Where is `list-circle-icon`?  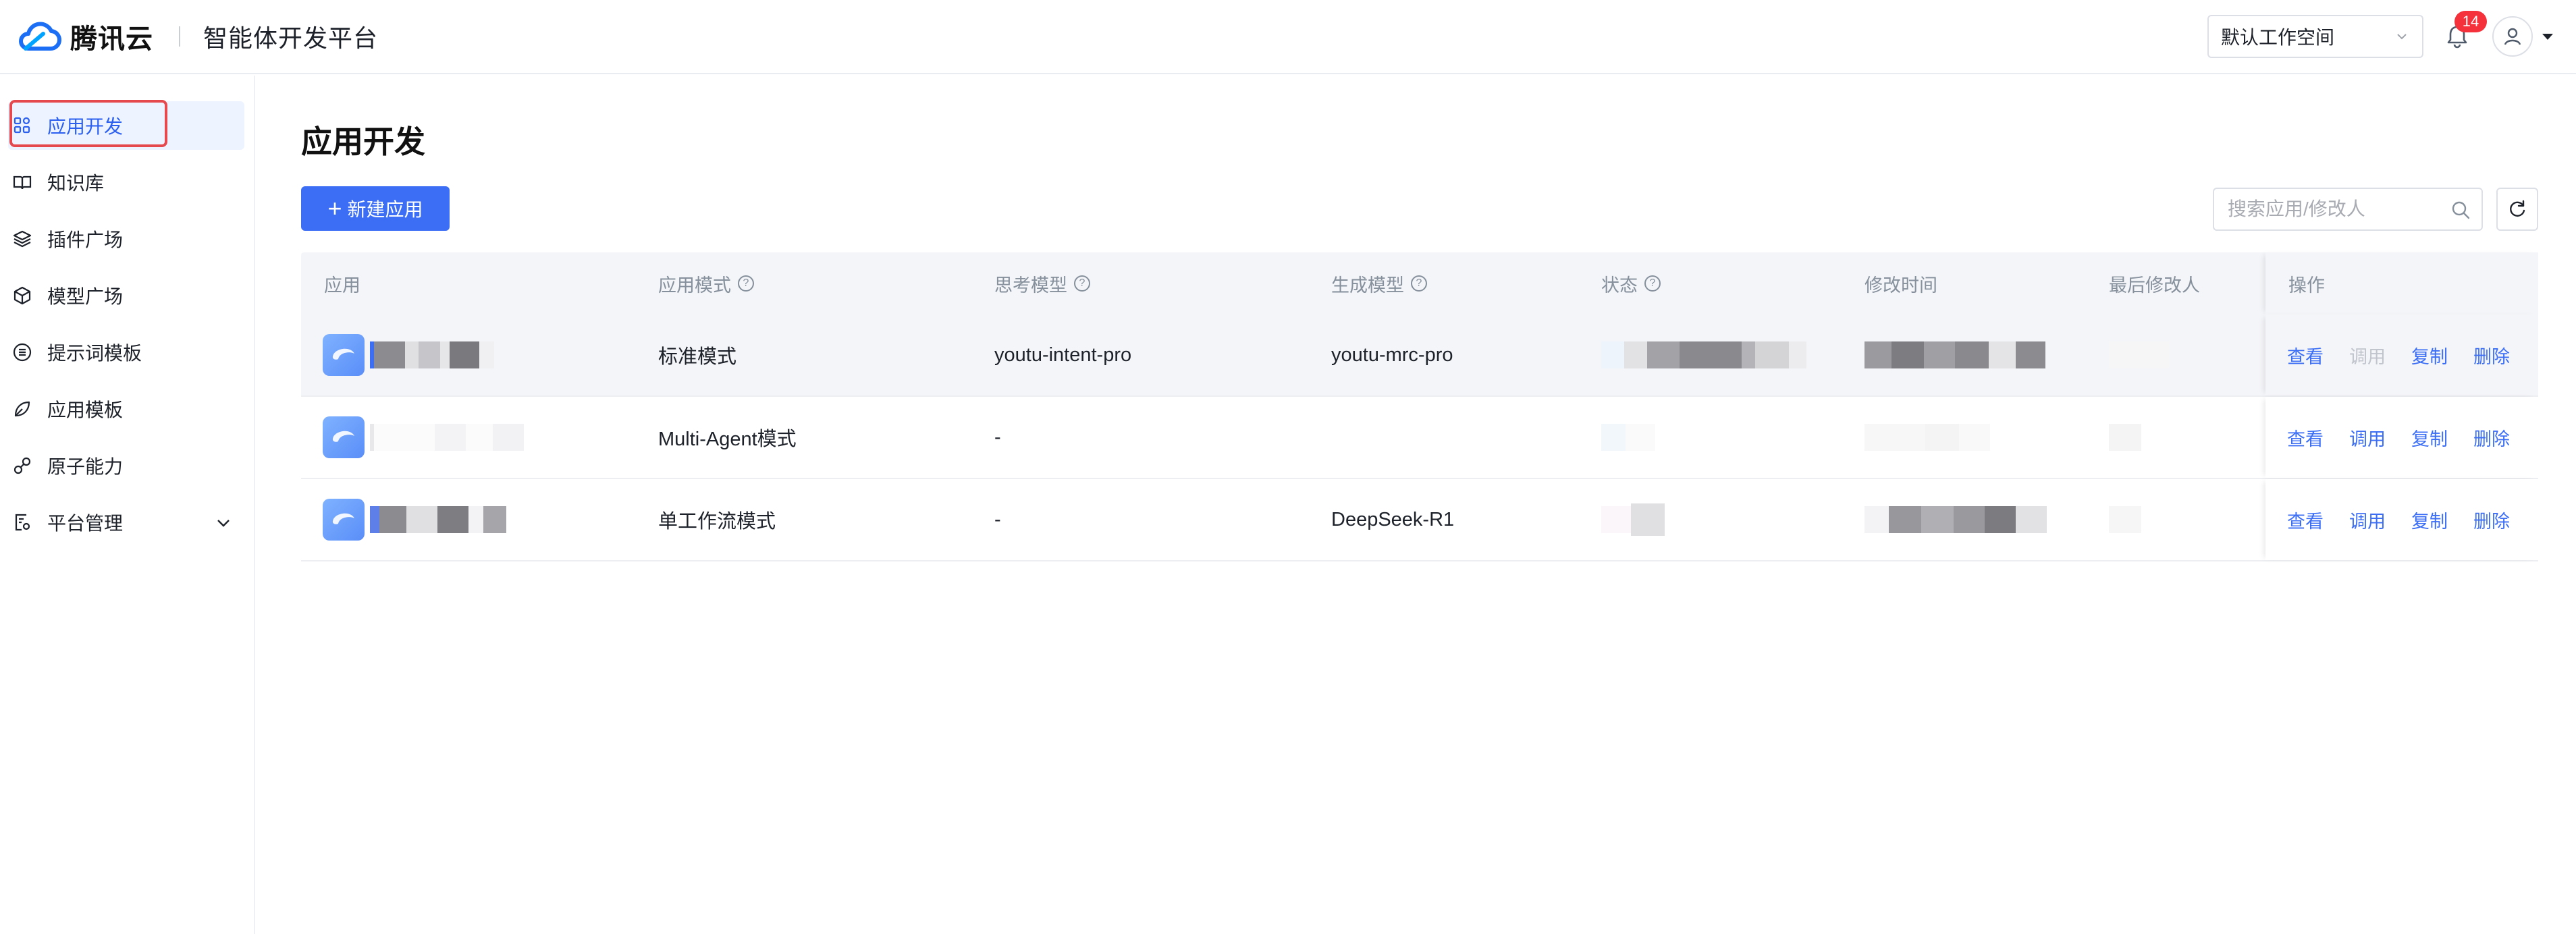 list-circle-icon is located at coordinates (22, 352).